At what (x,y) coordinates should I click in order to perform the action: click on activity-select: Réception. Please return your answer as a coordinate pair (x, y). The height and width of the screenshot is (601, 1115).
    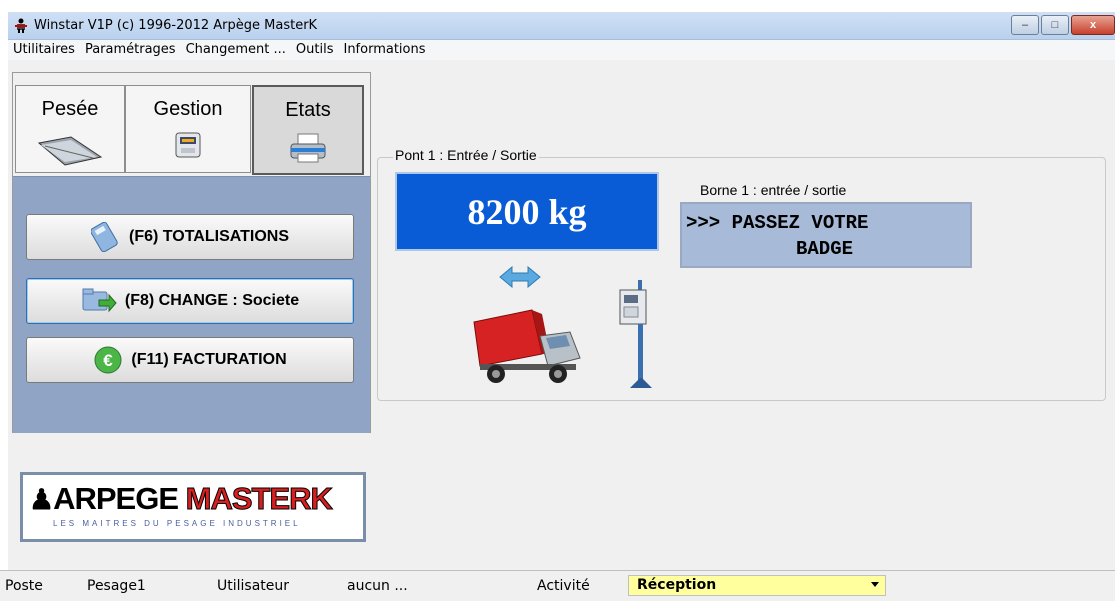
    Looking at the image, I should click on (757, 585).